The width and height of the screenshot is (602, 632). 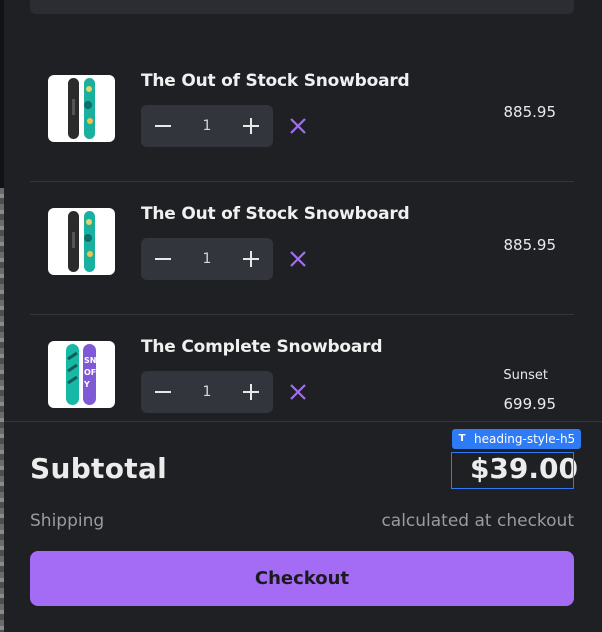 What do you see at coordinates (525, 375) in the screenshot?
I see `item-variant: Sunset` at bounding box center [525, 375].